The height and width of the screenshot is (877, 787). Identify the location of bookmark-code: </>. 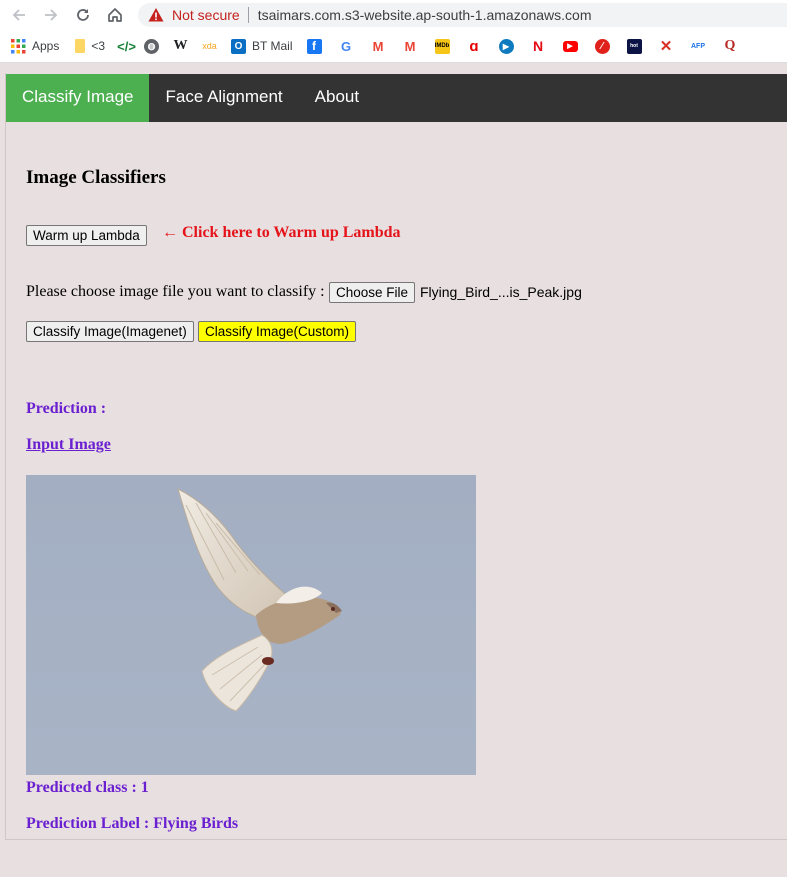
(126, 46).